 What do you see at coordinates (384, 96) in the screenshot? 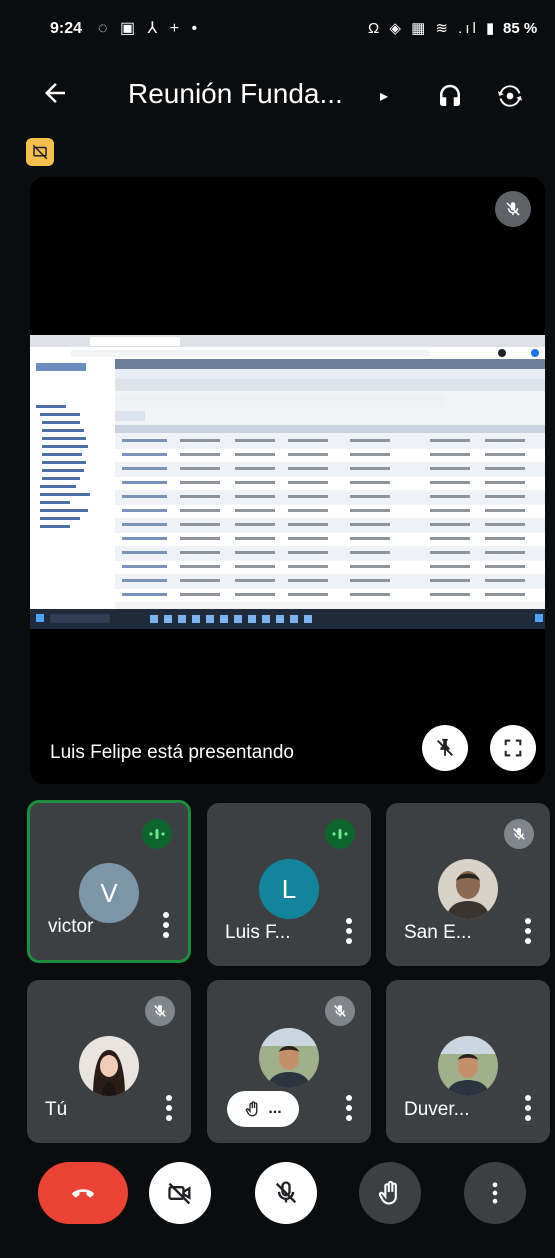
I see `title-caret-icon: ▸` at bounding box center [384, 96].